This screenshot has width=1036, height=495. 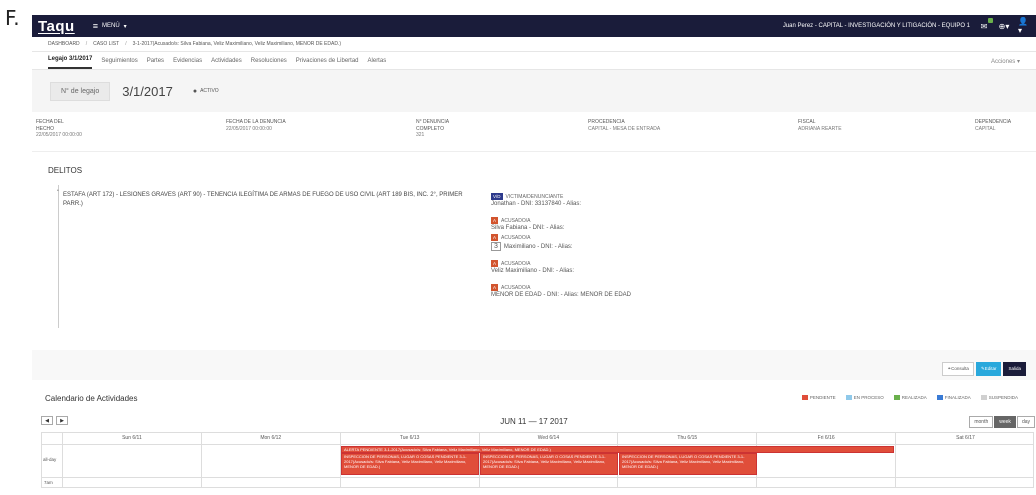 I want to click on allday-label: all-day, so click(x=52, y=461).